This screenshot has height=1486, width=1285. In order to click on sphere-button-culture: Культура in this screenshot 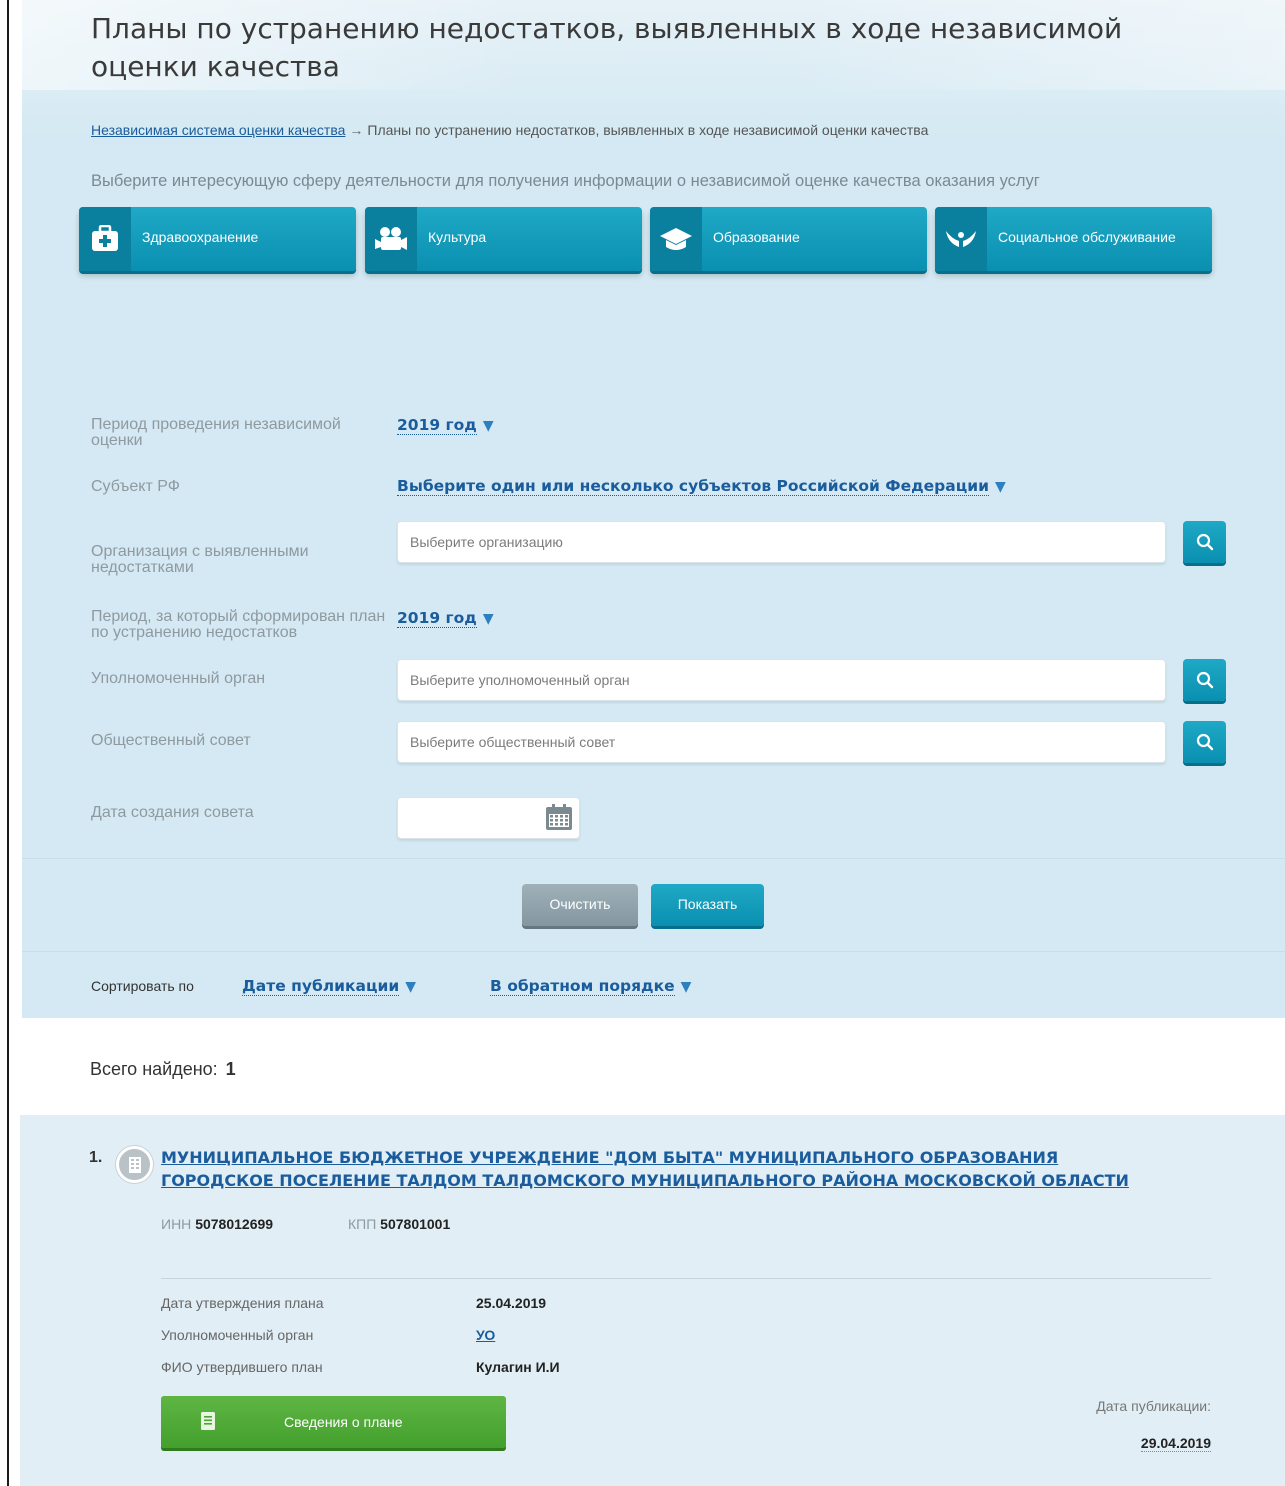, I will do `click(503, 239)`.